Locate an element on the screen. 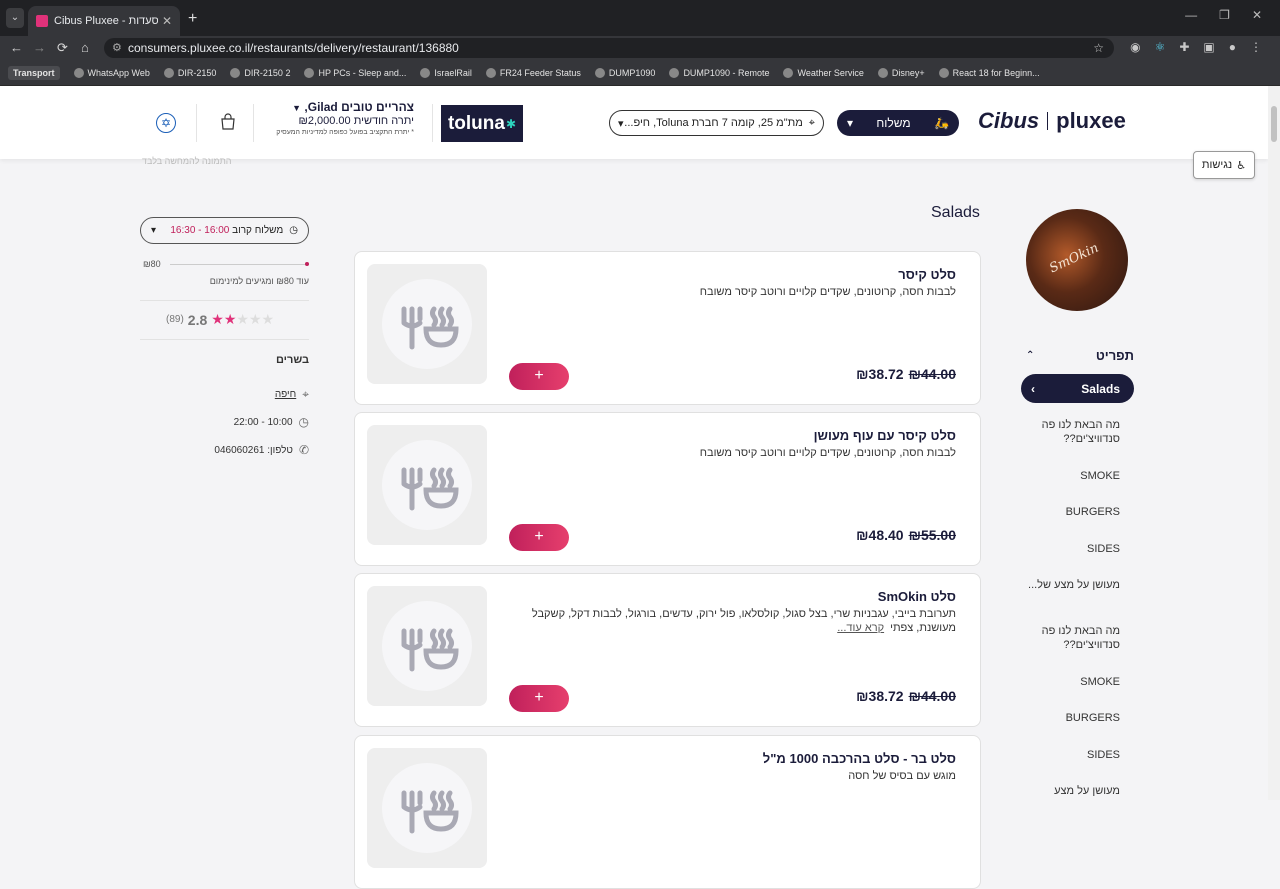 The height and width of the screenshot is (889, 1280). new-tab-icon: + is located at coordinates (192, 19).